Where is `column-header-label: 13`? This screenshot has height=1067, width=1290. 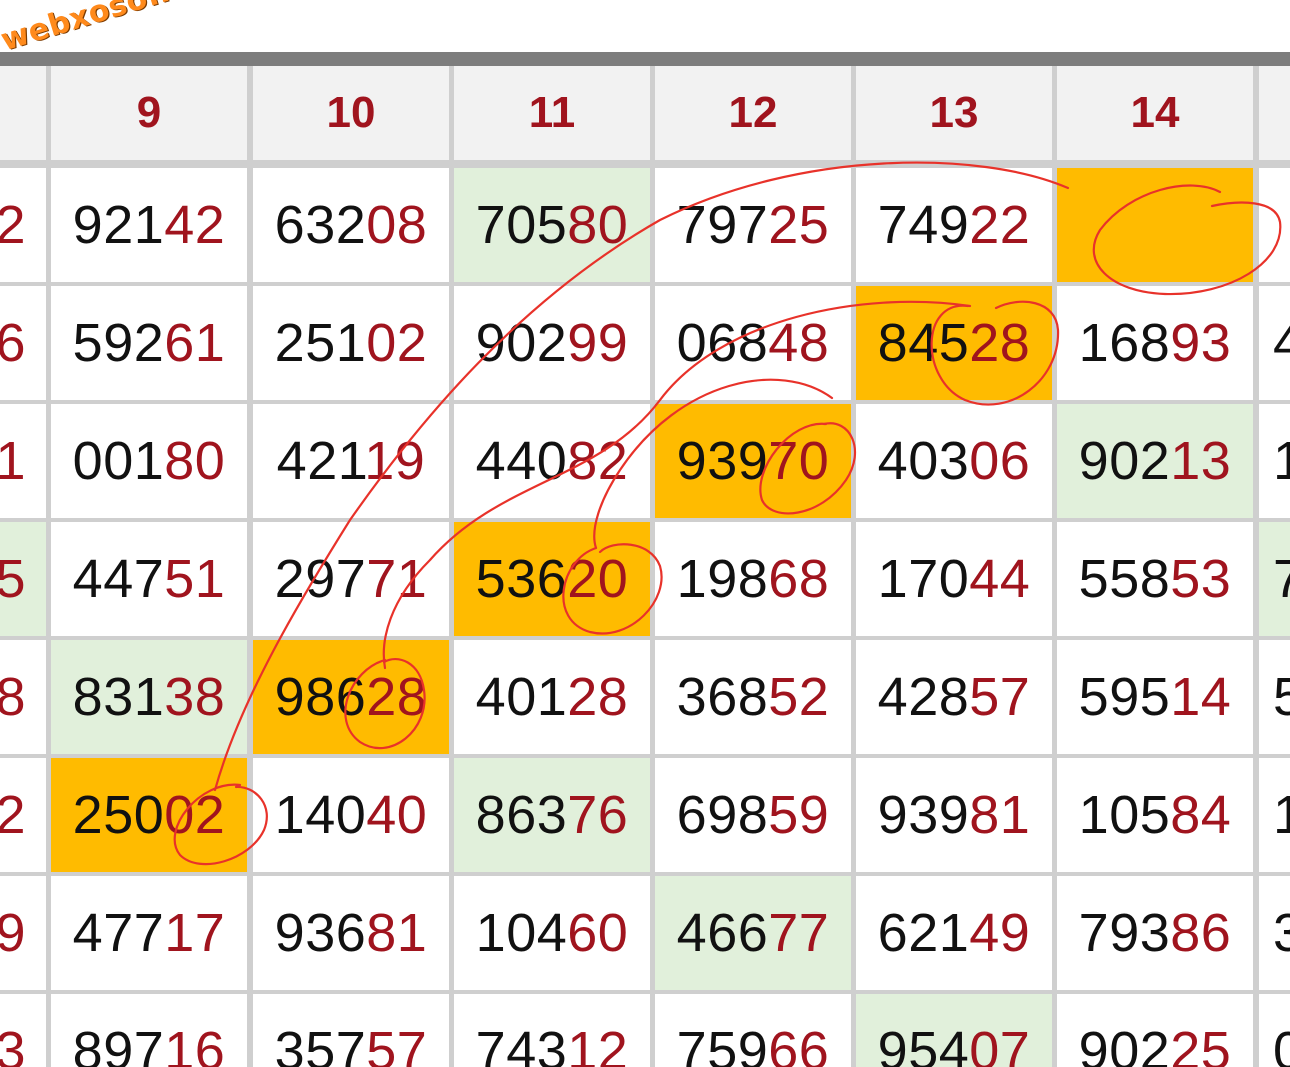 column-header-label: 13 is located at coordinates (954, 112).